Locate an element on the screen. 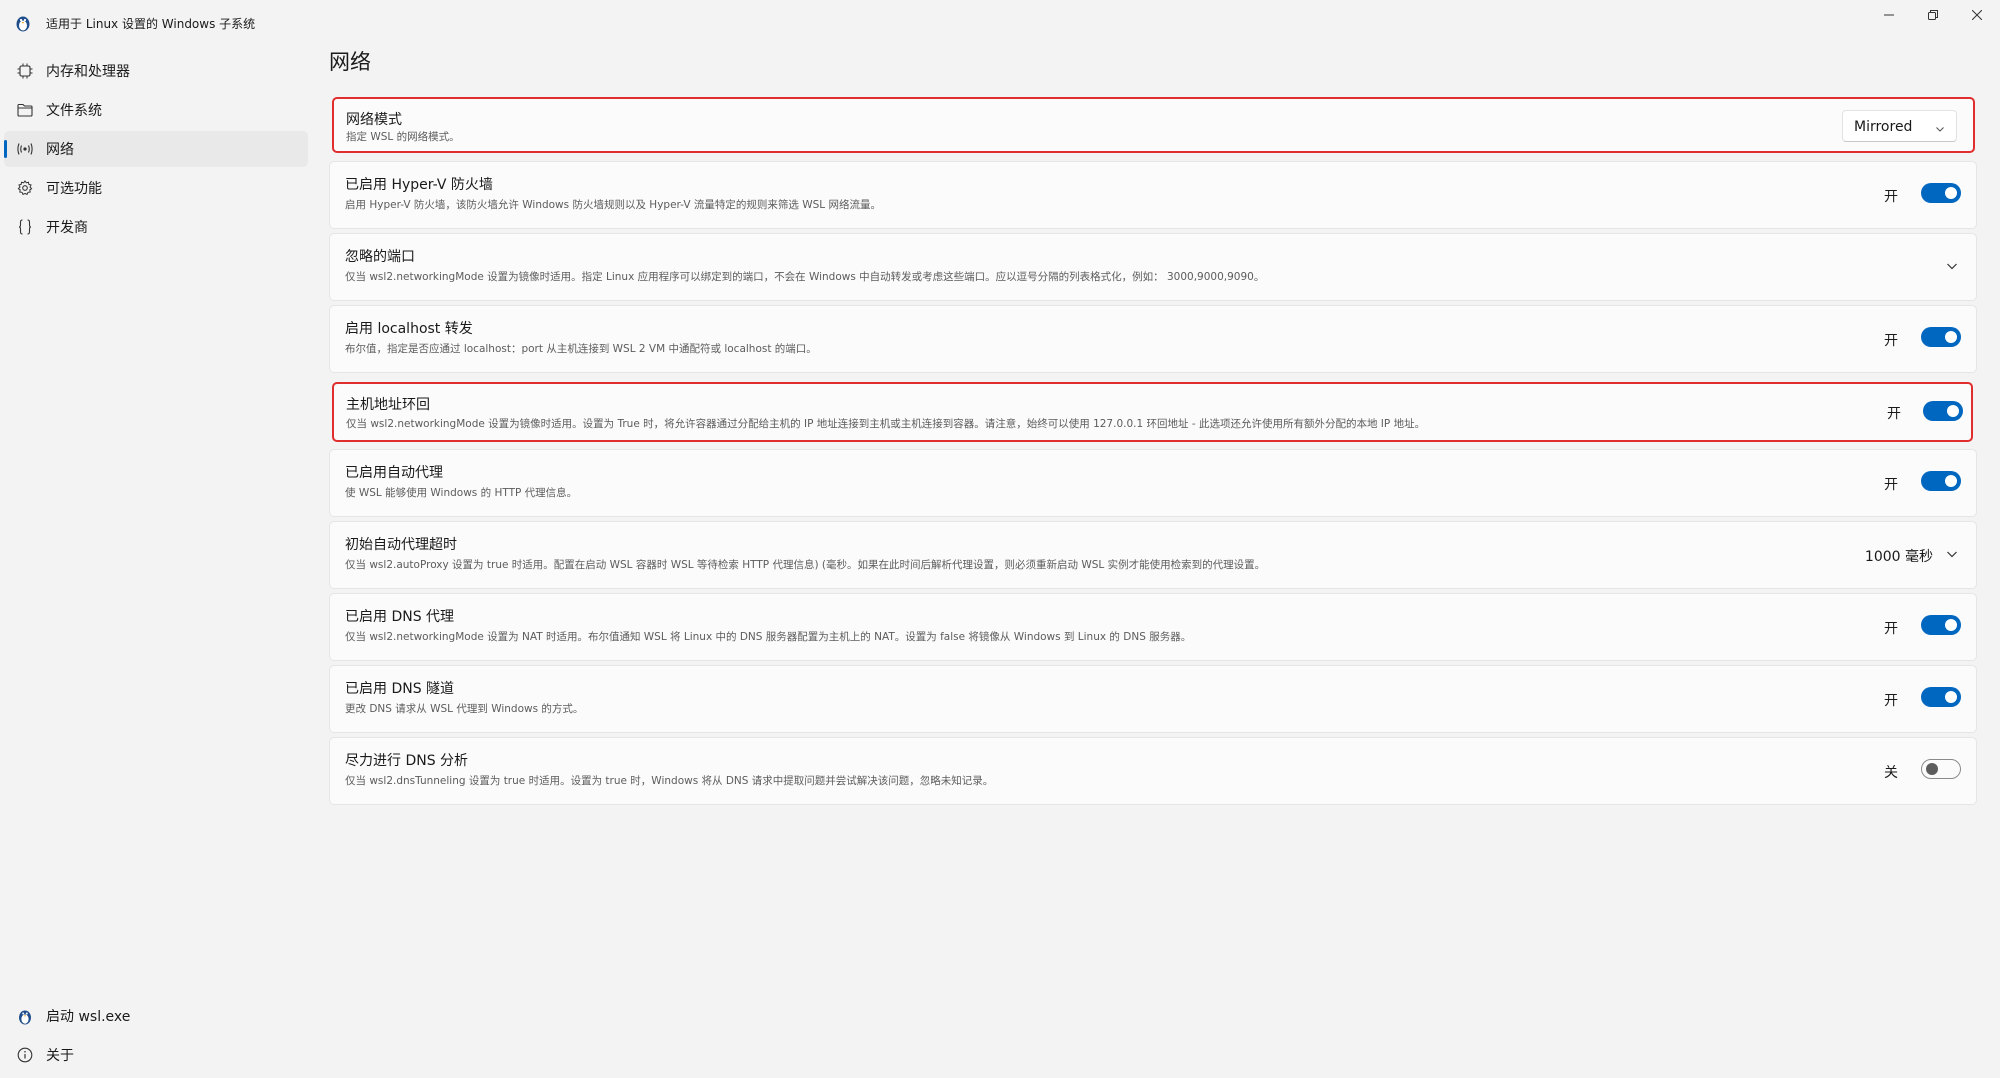 The image size is (2000, 1078). sidebar-item-about: 关于 is located at coordinates (156, 1055).